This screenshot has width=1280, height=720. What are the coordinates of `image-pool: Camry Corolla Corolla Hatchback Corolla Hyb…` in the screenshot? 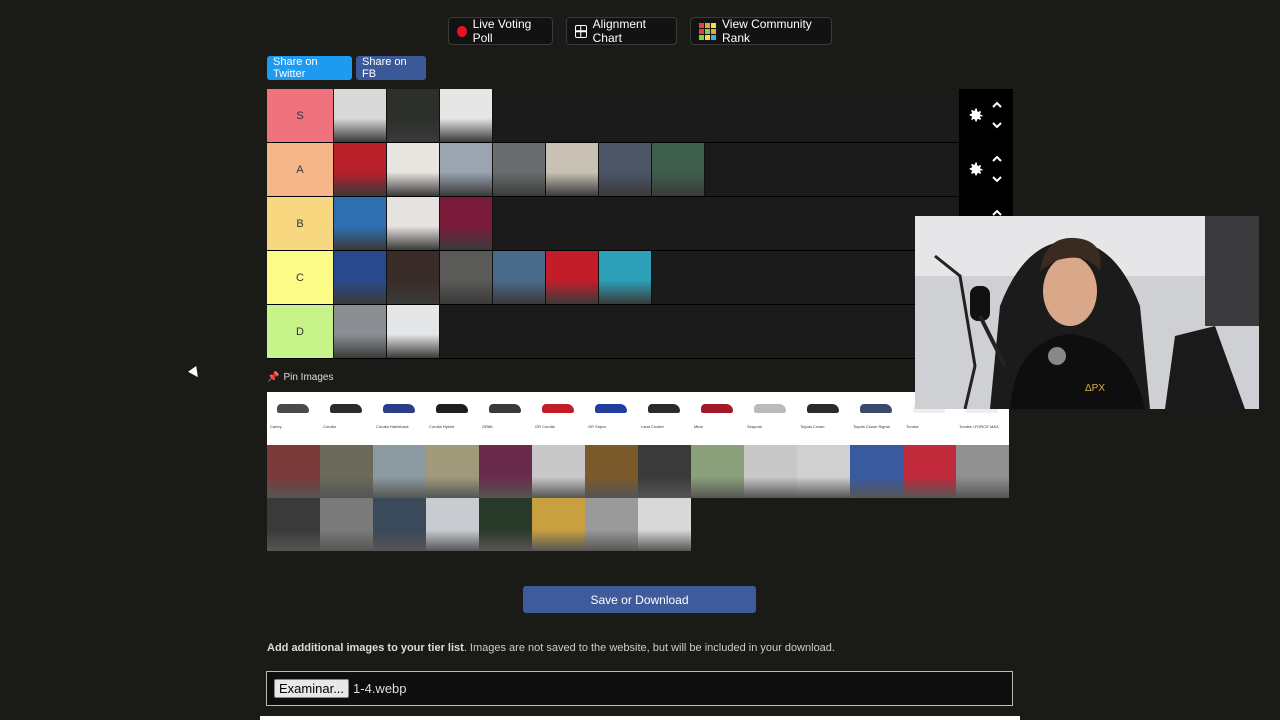 It's located at (640, 471).